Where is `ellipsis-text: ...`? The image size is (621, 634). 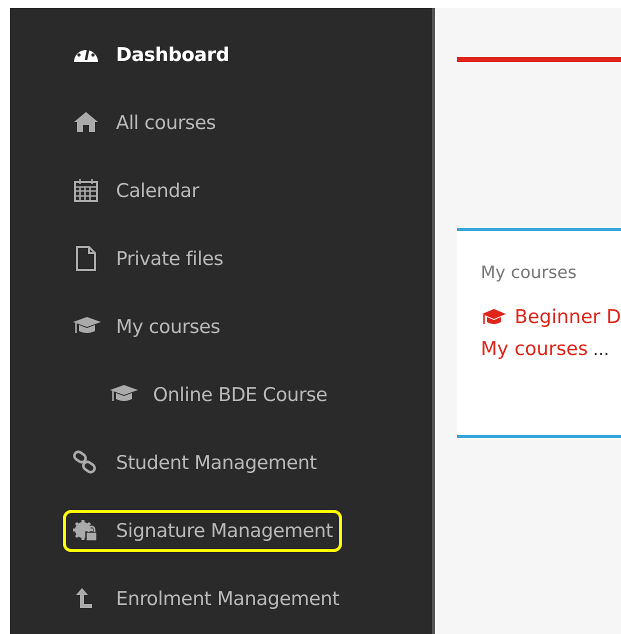 ellipsis-text: ... is located at coordinates (601, 350).